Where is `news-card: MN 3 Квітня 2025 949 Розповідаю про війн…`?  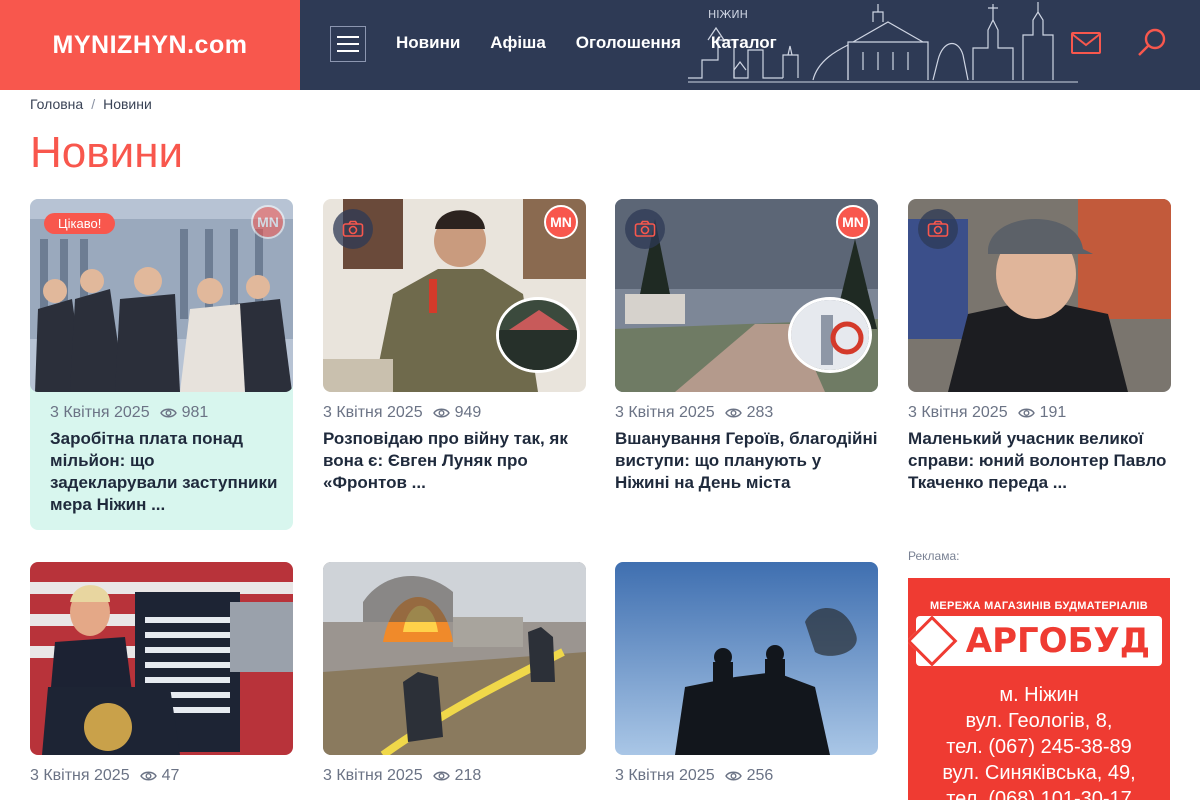 news-card: MN 3 Квітня 2025 949 Розповідаю про війн… is located at coordinates (454, 346).